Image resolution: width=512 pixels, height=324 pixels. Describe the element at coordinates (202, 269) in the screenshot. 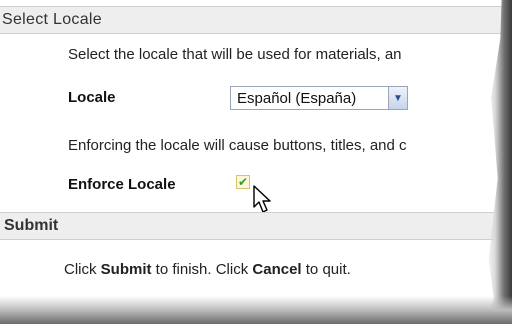

I see `footer-text-part: to finish. Click` at that location.